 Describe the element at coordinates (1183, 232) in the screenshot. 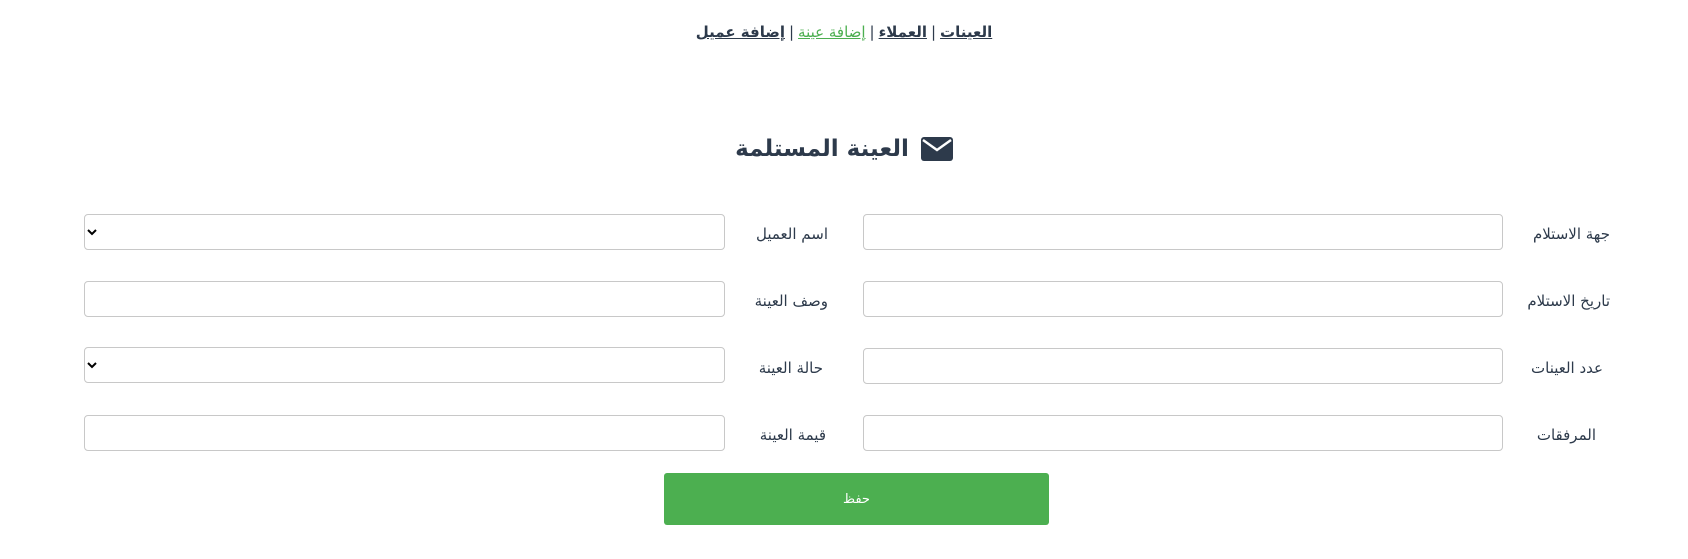

I see `receiving-party-input` at that location.